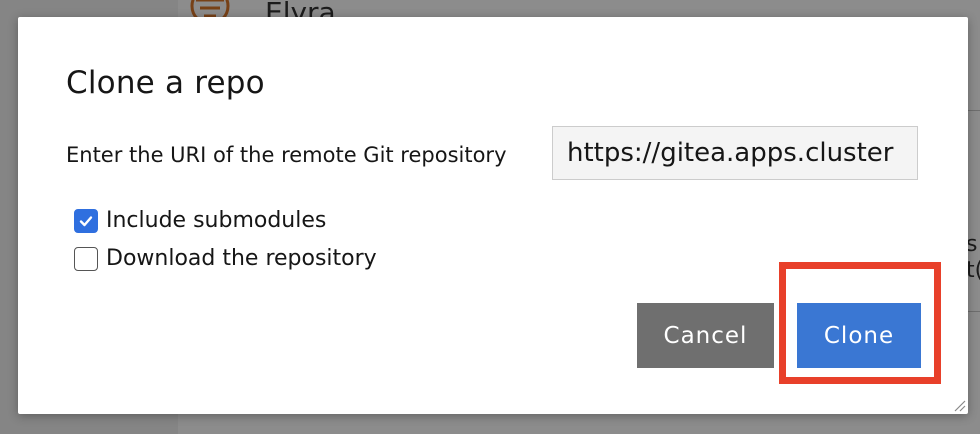 This screenshot has height=434, width=980. I want to click on resize-grip-icon, so click(959, 405).